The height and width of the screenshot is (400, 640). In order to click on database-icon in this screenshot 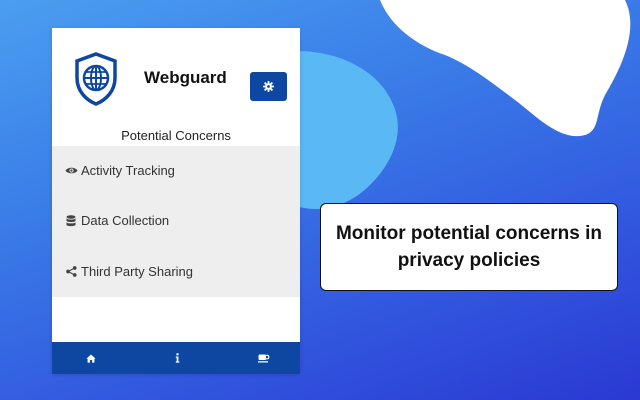, I will do `click(71, 220)`.